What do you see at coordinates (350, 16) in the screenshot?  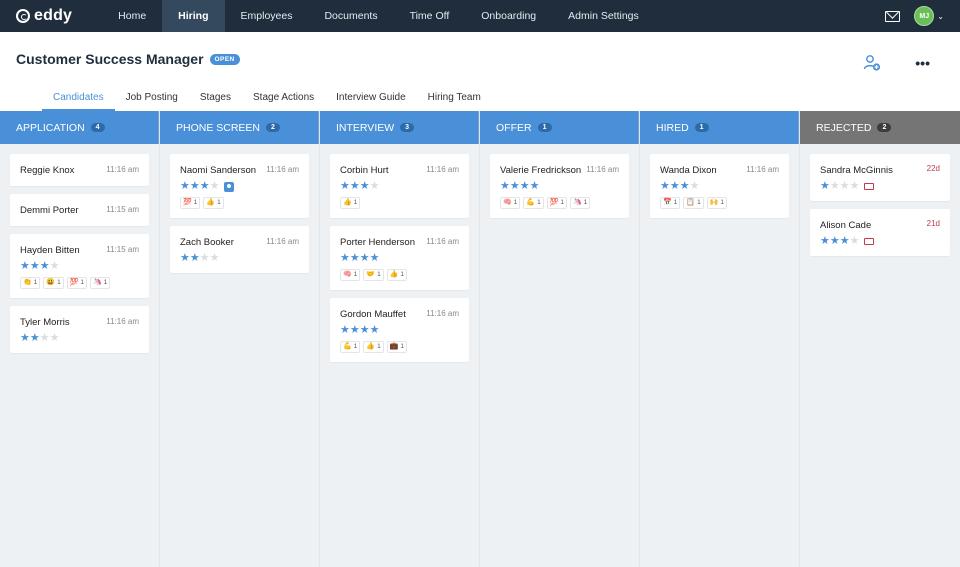 I see `nav-item-documents: Documents` at bounding box center [350, 16].